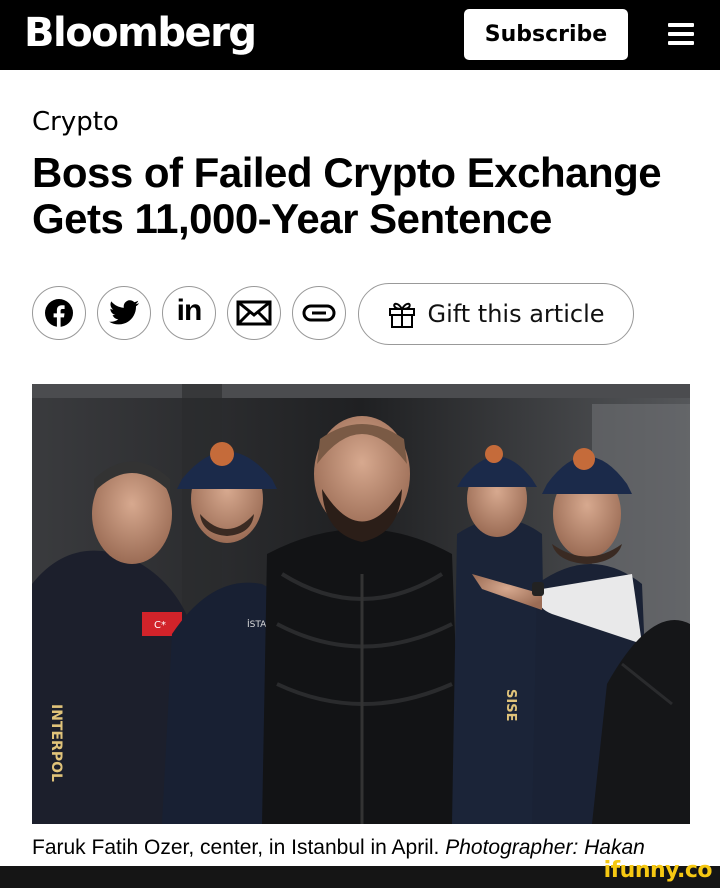 This screenshot has height=888, width=720. What do you see at coordinates (189, 310) in the screenshot?
I see `linkedin-icon: in` at bounding box center [189, 310].